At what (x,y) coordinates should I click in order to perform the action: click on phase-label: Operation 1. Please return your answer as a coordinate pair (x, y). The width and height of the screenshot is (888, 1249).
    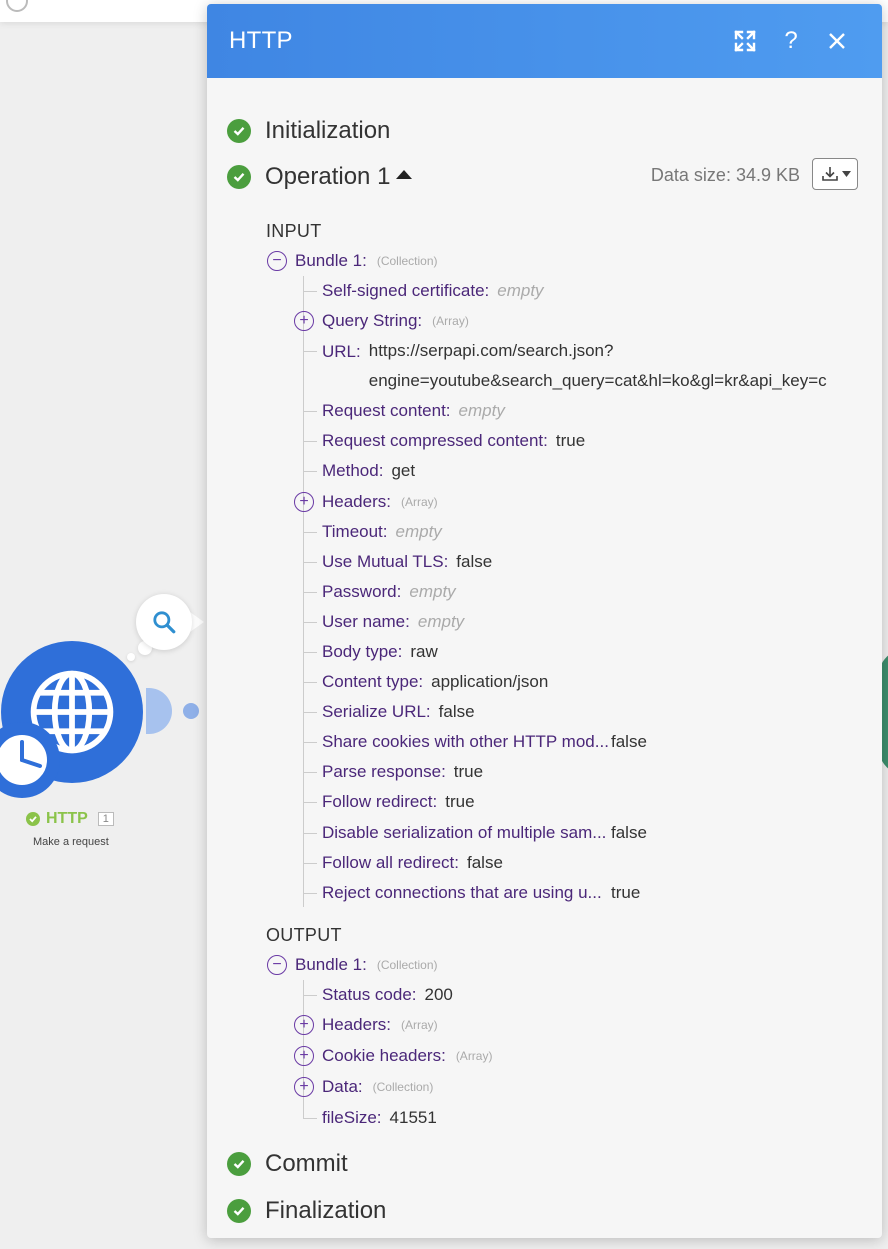
    Looking at the image, I should click on (328, 176).